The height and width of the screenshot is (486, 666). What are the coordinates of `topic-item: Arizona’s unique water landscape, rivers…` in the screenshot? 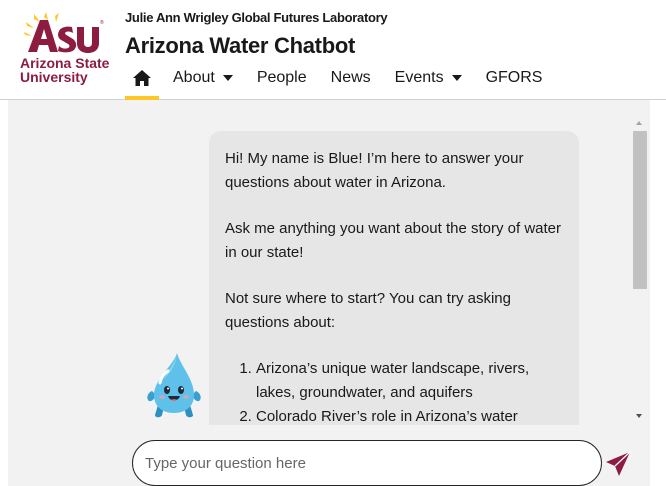 It's located at (409, 381).